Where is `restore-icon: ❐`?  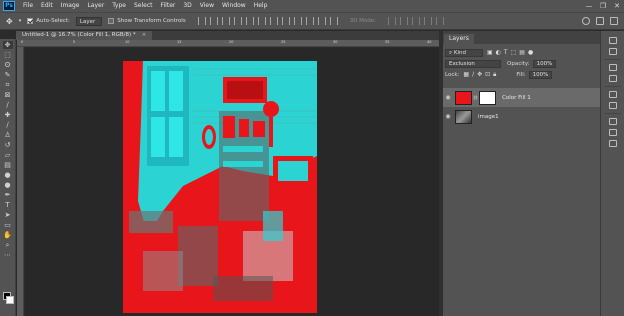
restore-icon: ❐ is located at coordinates (603, 6).